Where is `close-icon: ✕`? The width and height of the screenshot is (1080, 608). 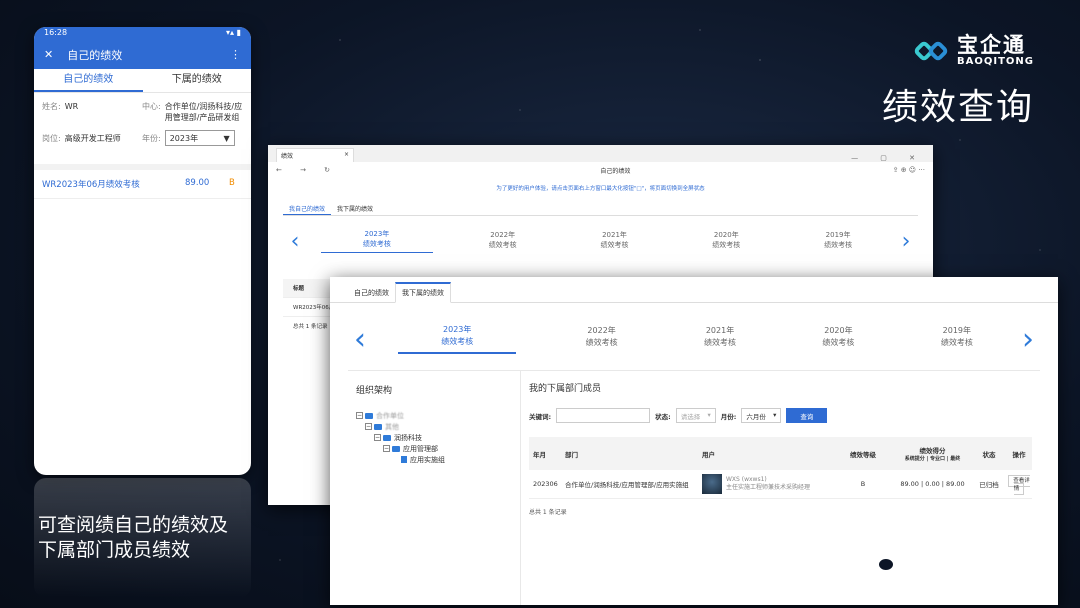 close-icon: ✕ is located at coordinates (48, 54).